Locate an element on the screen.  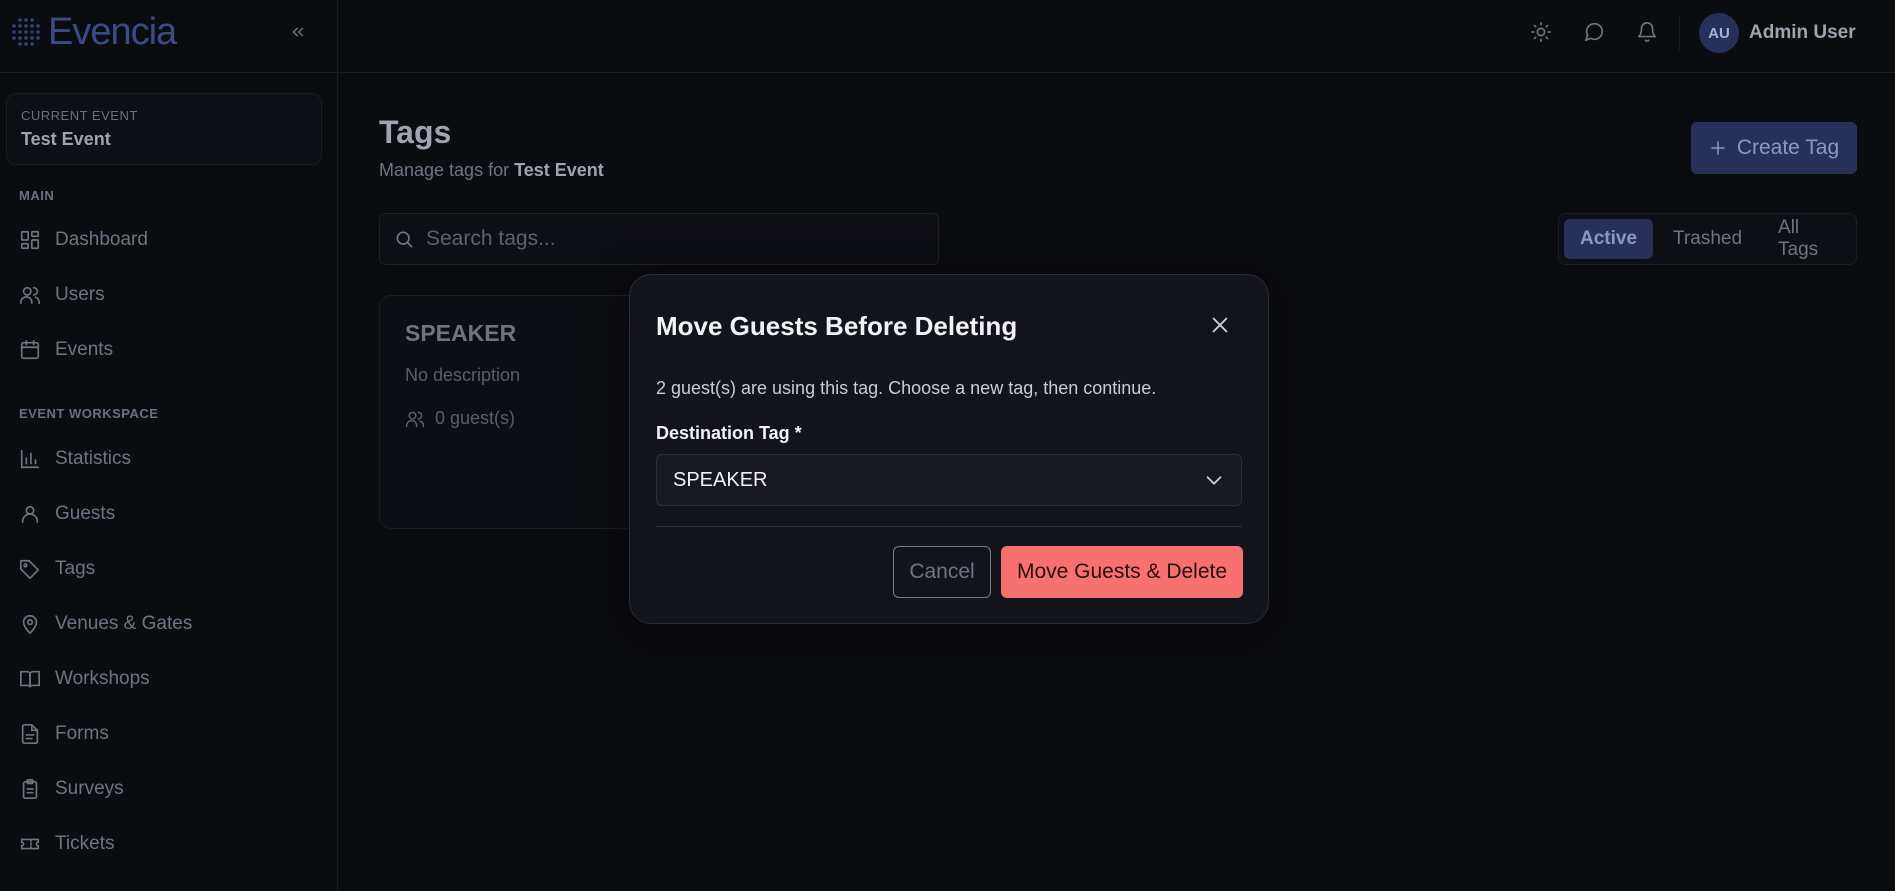
brand-name: Evencia is located at coordinates (112, 31).